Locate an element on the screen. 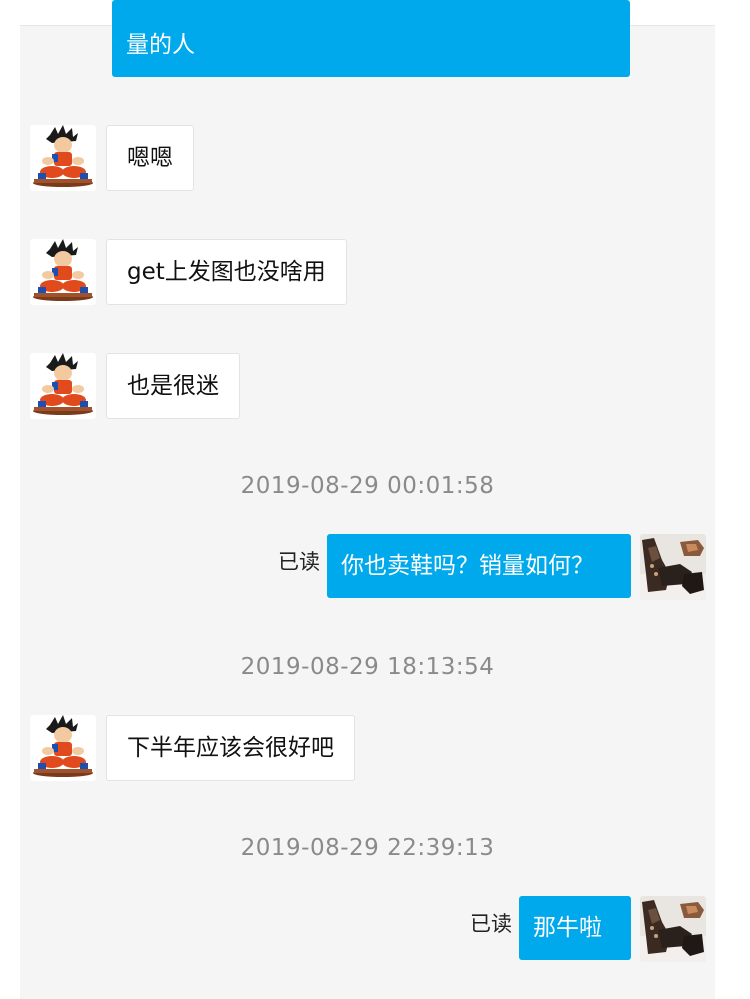 This screenshot has height=999, width=750. message-bubble-outgoing: 那牛啦 is located at coordinates (575, 928).